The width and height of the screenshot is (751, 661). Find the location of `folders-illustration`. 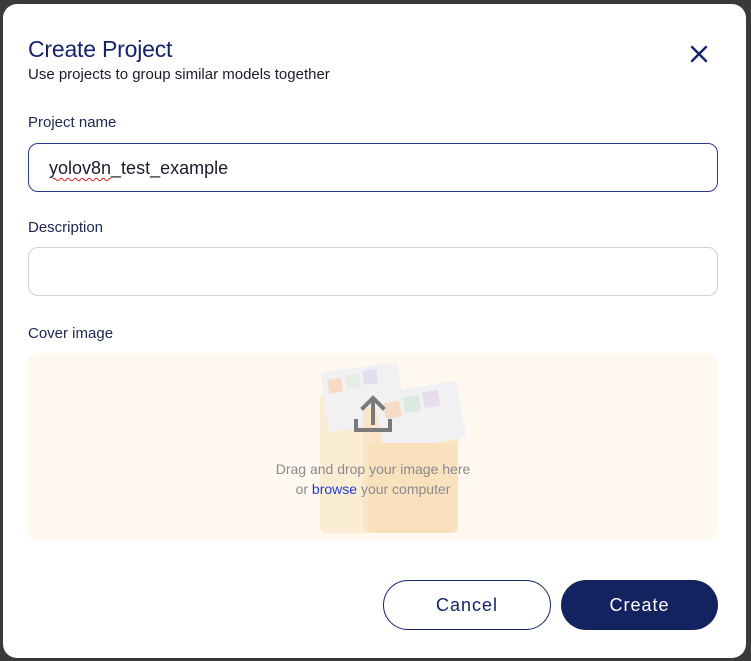

folders-illustration is located at coordinates (393, 447).